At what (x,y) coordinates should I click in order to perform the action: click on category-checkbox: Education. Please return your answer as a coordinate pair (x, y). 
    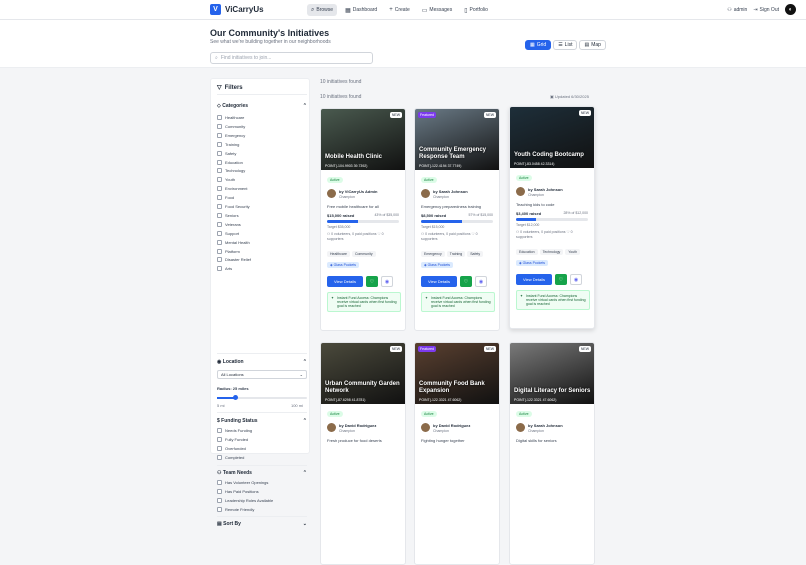
    Looking at the image, I should click on (230, 162).